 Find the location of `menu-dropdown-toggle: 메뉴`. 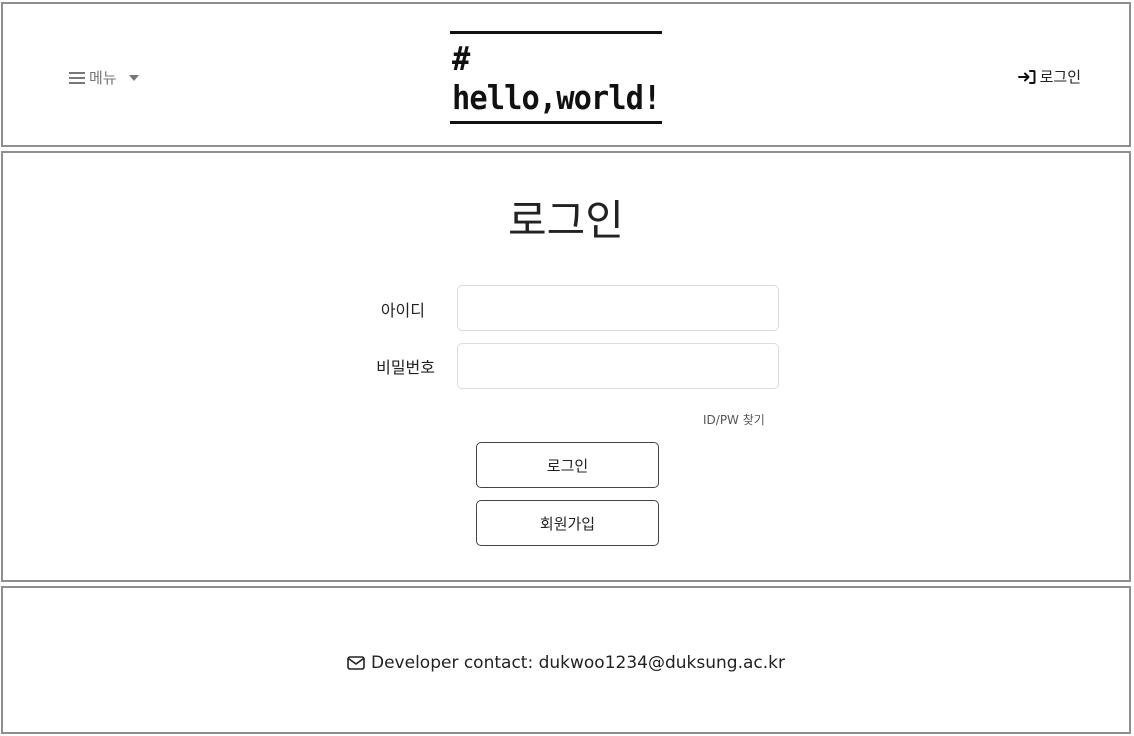

menu-dropdown-toggle: 메뉴 is located at coordinates (104, 77).